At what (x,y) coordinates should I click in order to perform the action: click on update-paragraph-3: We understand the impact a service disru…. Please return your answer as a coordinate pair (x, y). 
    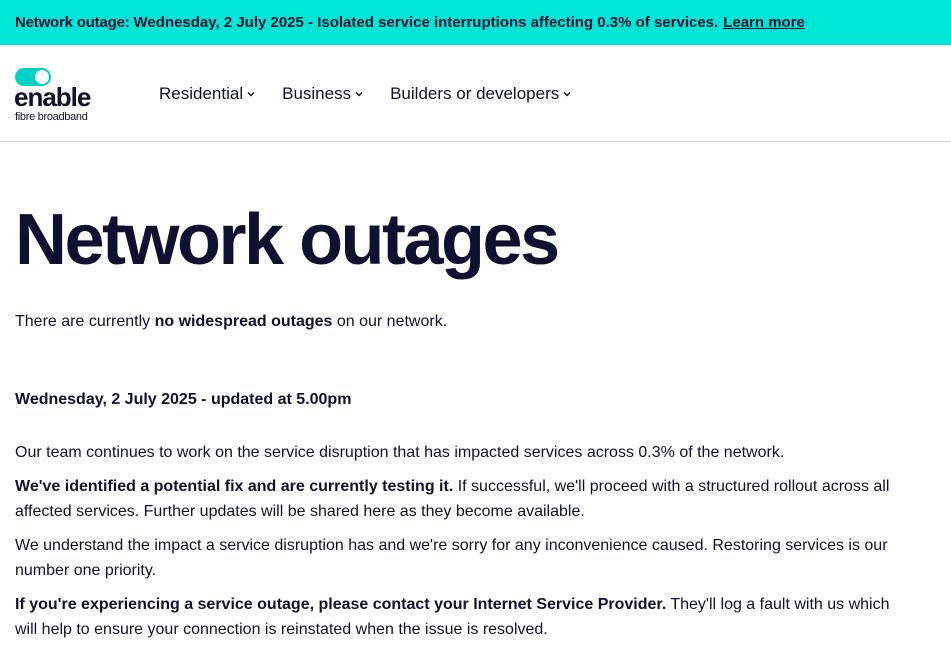
    Looking at the image, I should click on (451, 558).